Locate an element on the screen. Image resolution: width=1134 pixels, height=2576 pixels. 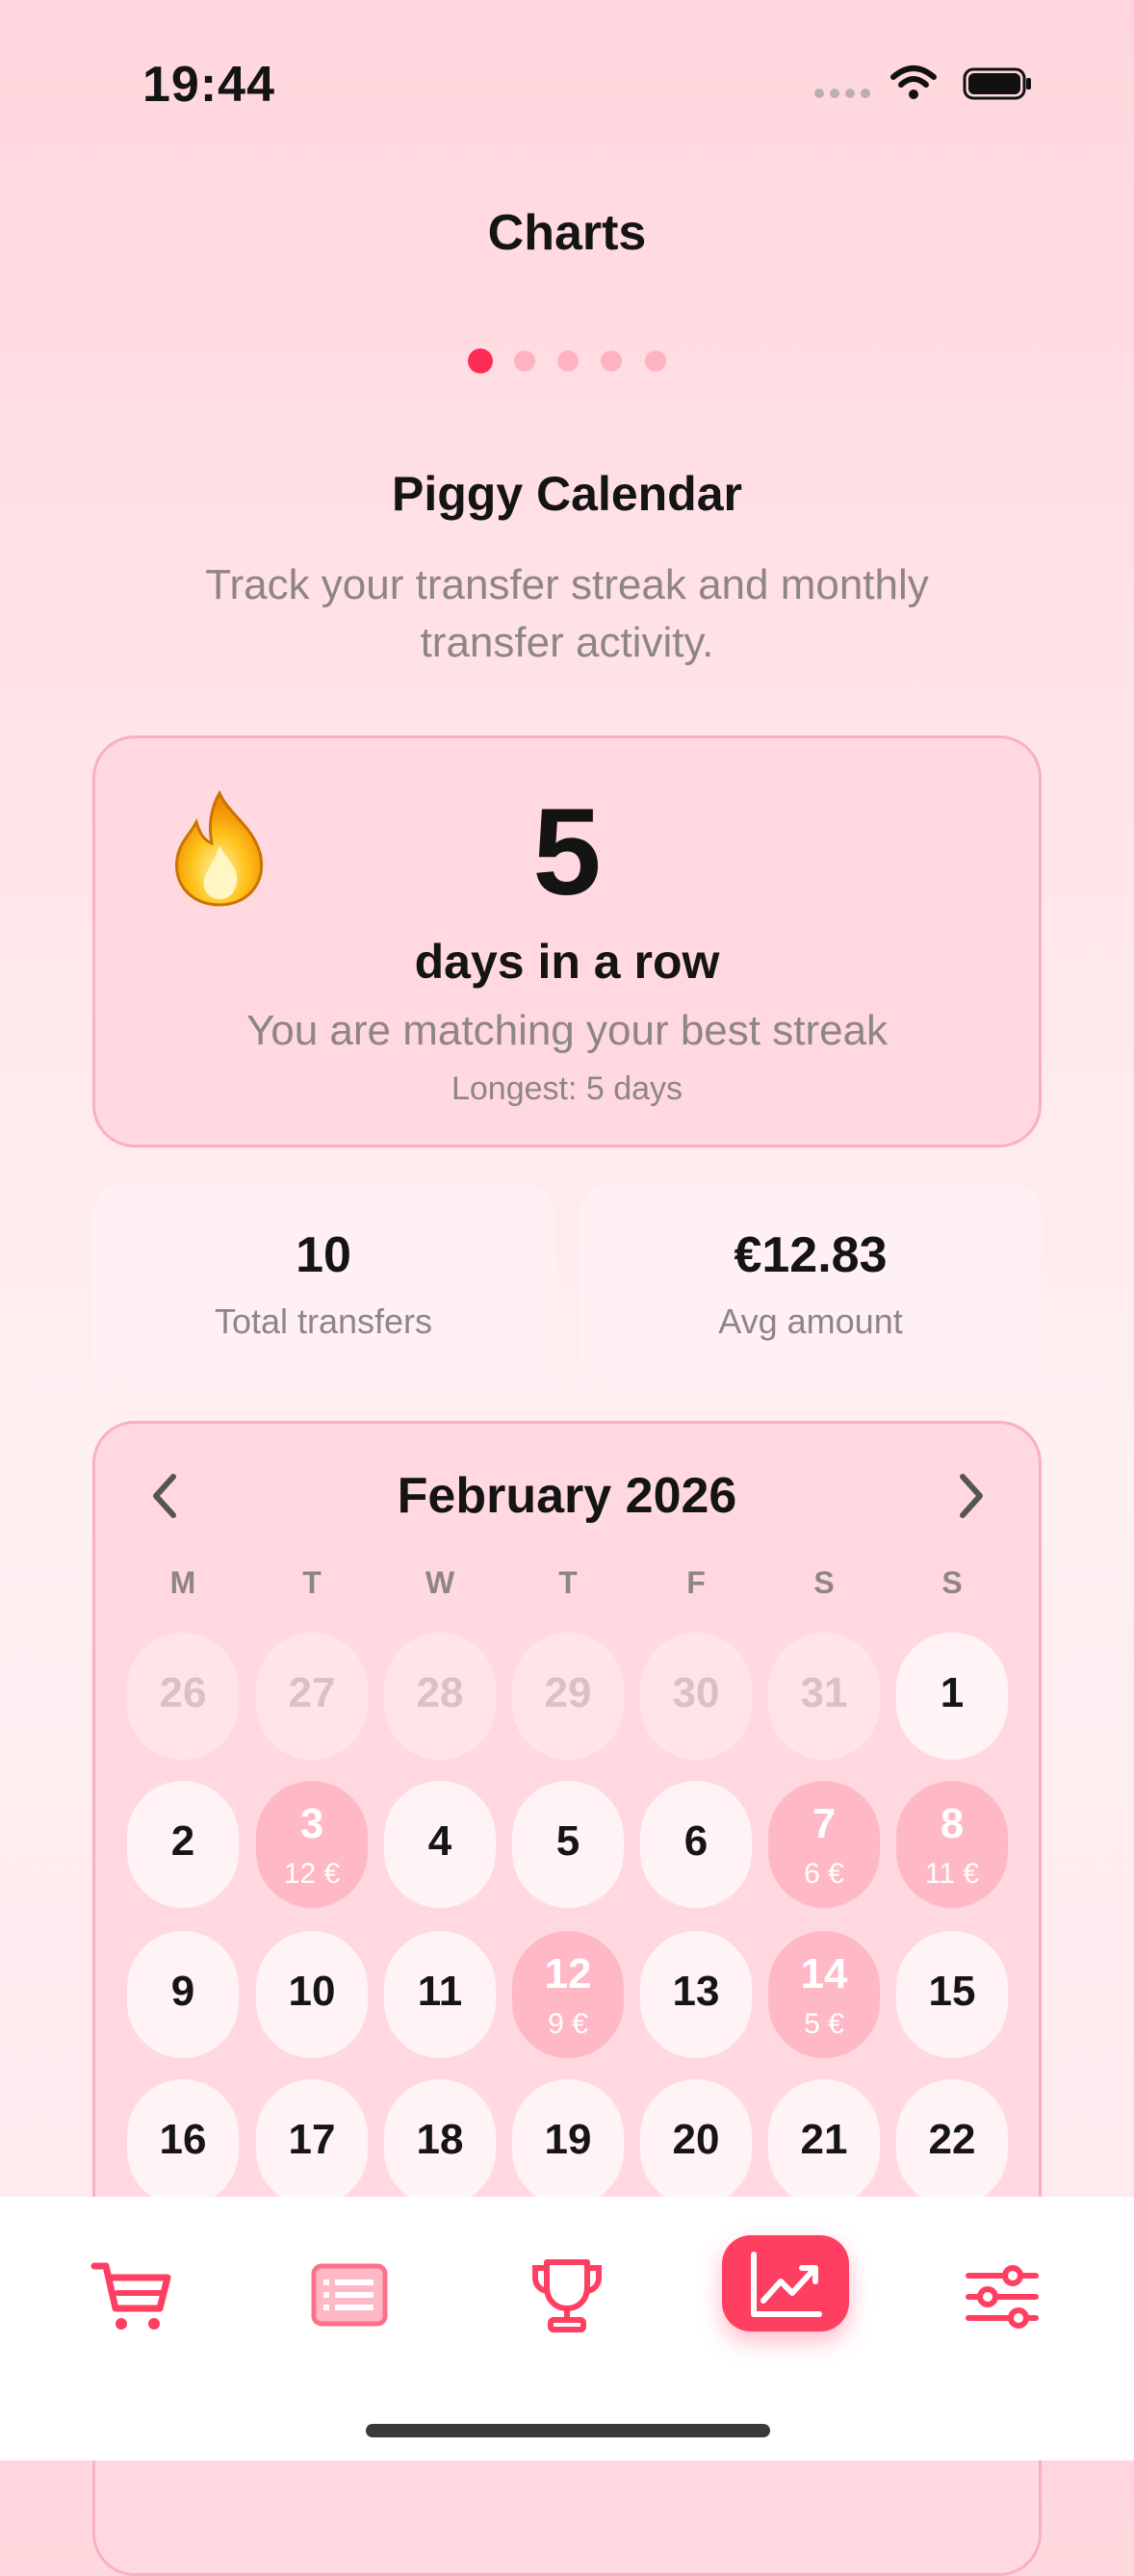
next-month-button is located at coordinates (971, 1496).